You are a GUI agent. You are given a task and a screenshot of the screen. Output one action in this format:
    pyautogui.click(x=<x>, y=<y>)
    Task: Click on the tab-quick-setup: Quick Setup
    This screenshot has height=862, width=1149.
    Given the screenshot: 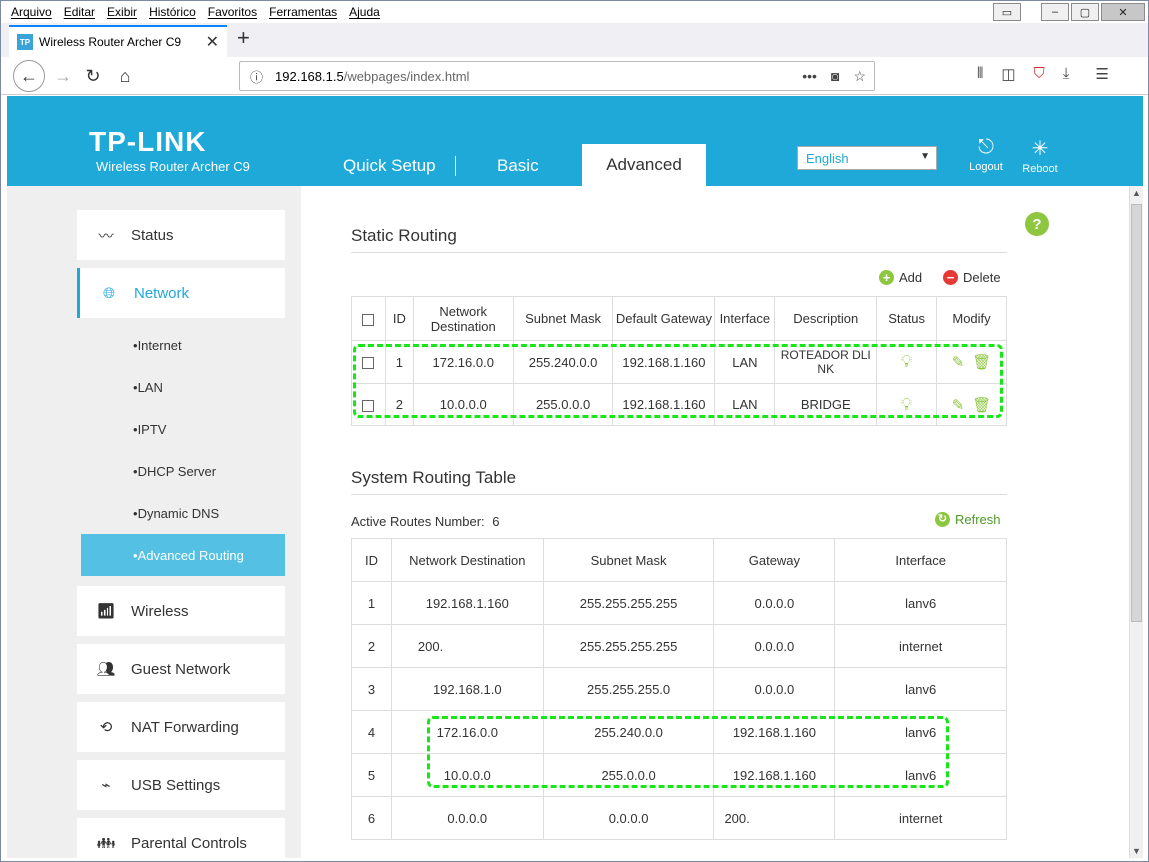 What is the action you would take?
    pyautogui.click(x=389, y=166)
    